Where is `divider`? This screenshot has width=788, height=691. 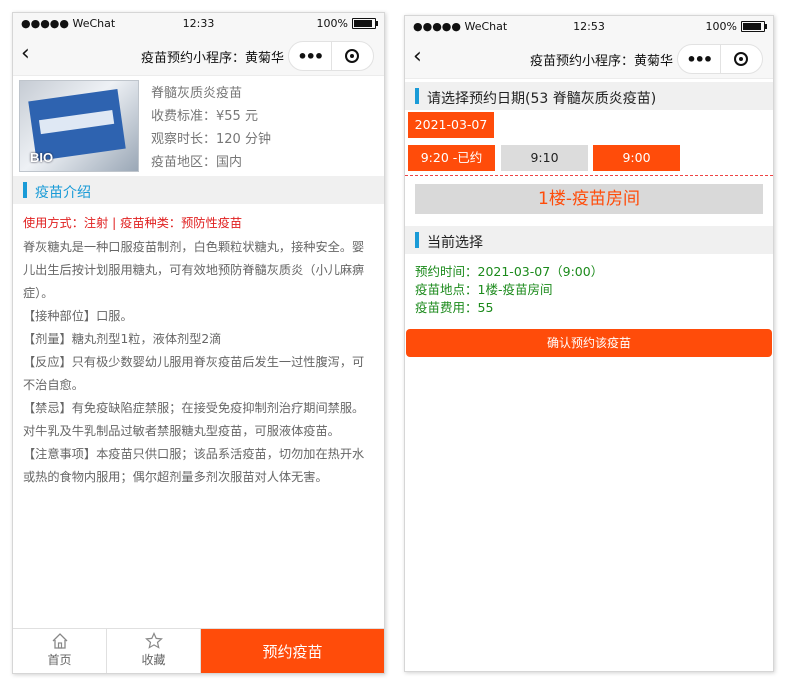 divider is located at coordinates (589, 175).